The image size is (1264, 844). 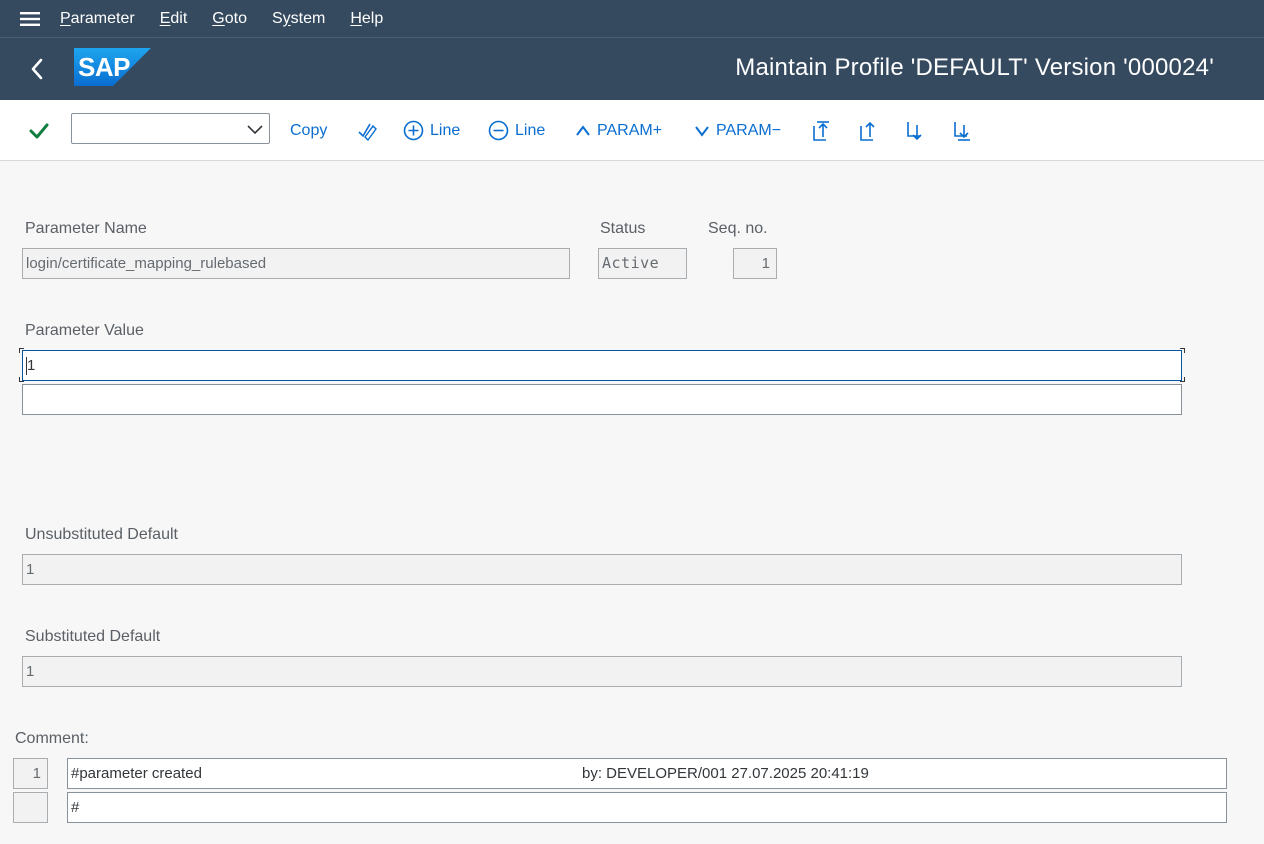 I want to click on last-page-button, so click(x=962, y=130).